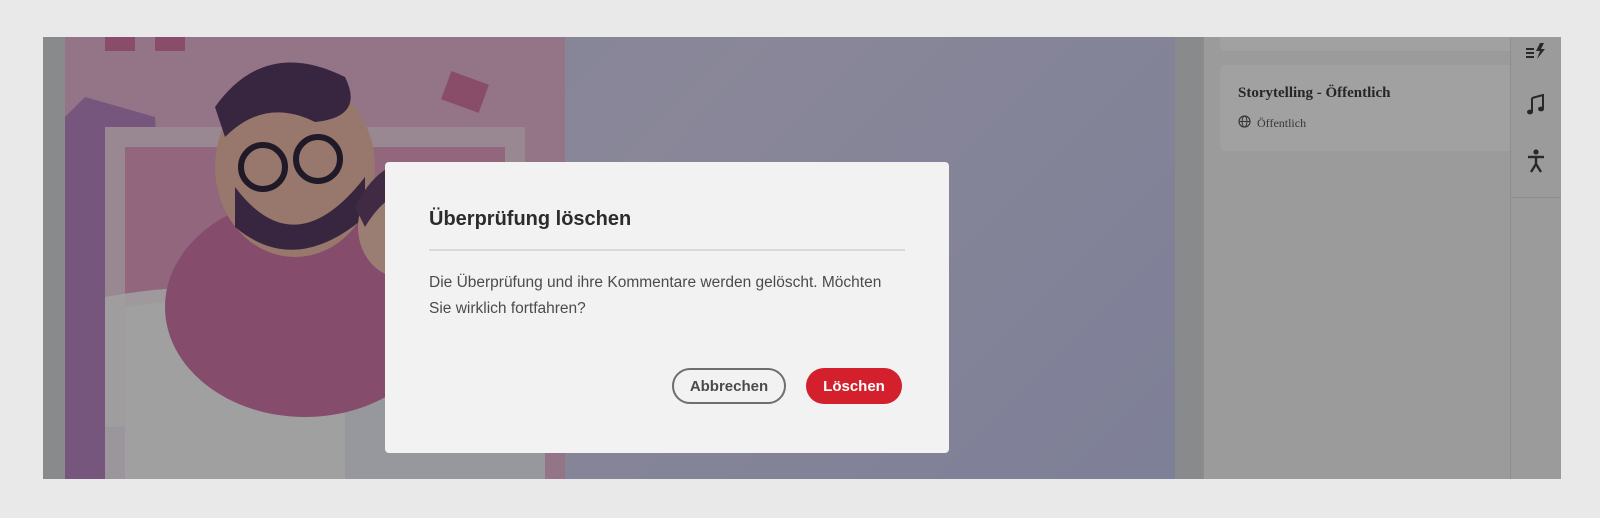 Image resolution: width=1600 pixels, height=518 pixels. What do you see at coordinates (729, 386) in the screenshot?
I see `cancel-button: Abbrechen` at bounding box center [729, 386].